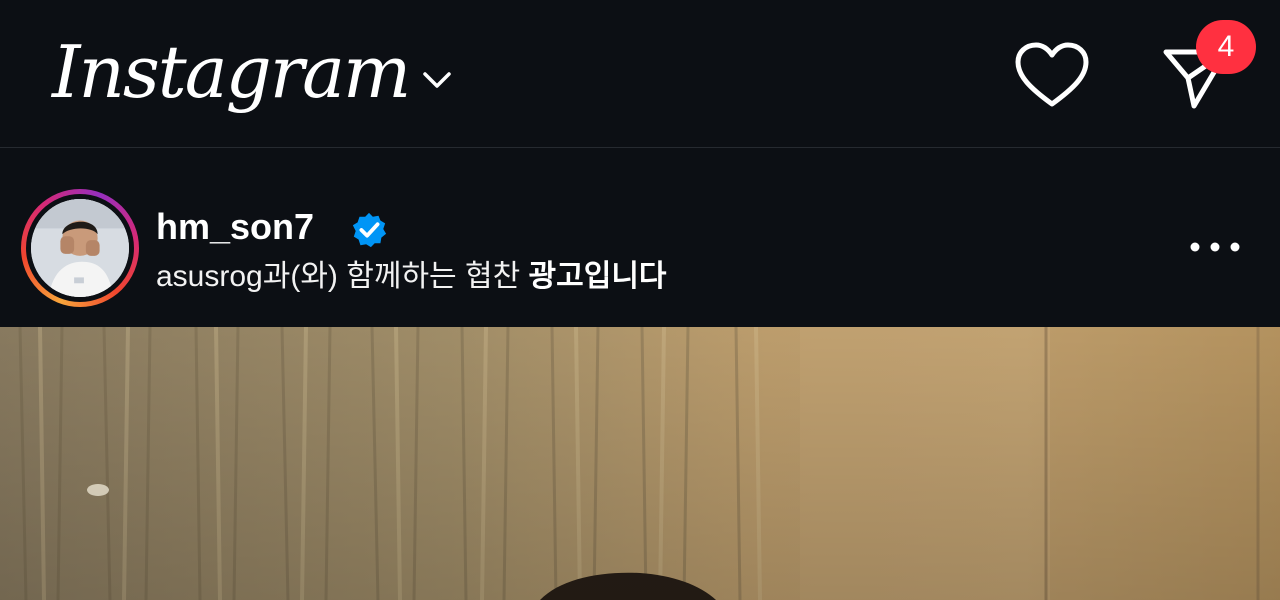 The width and height of the screenshot is (1280, 600). I want to click on story-ring, so click(80, 248).